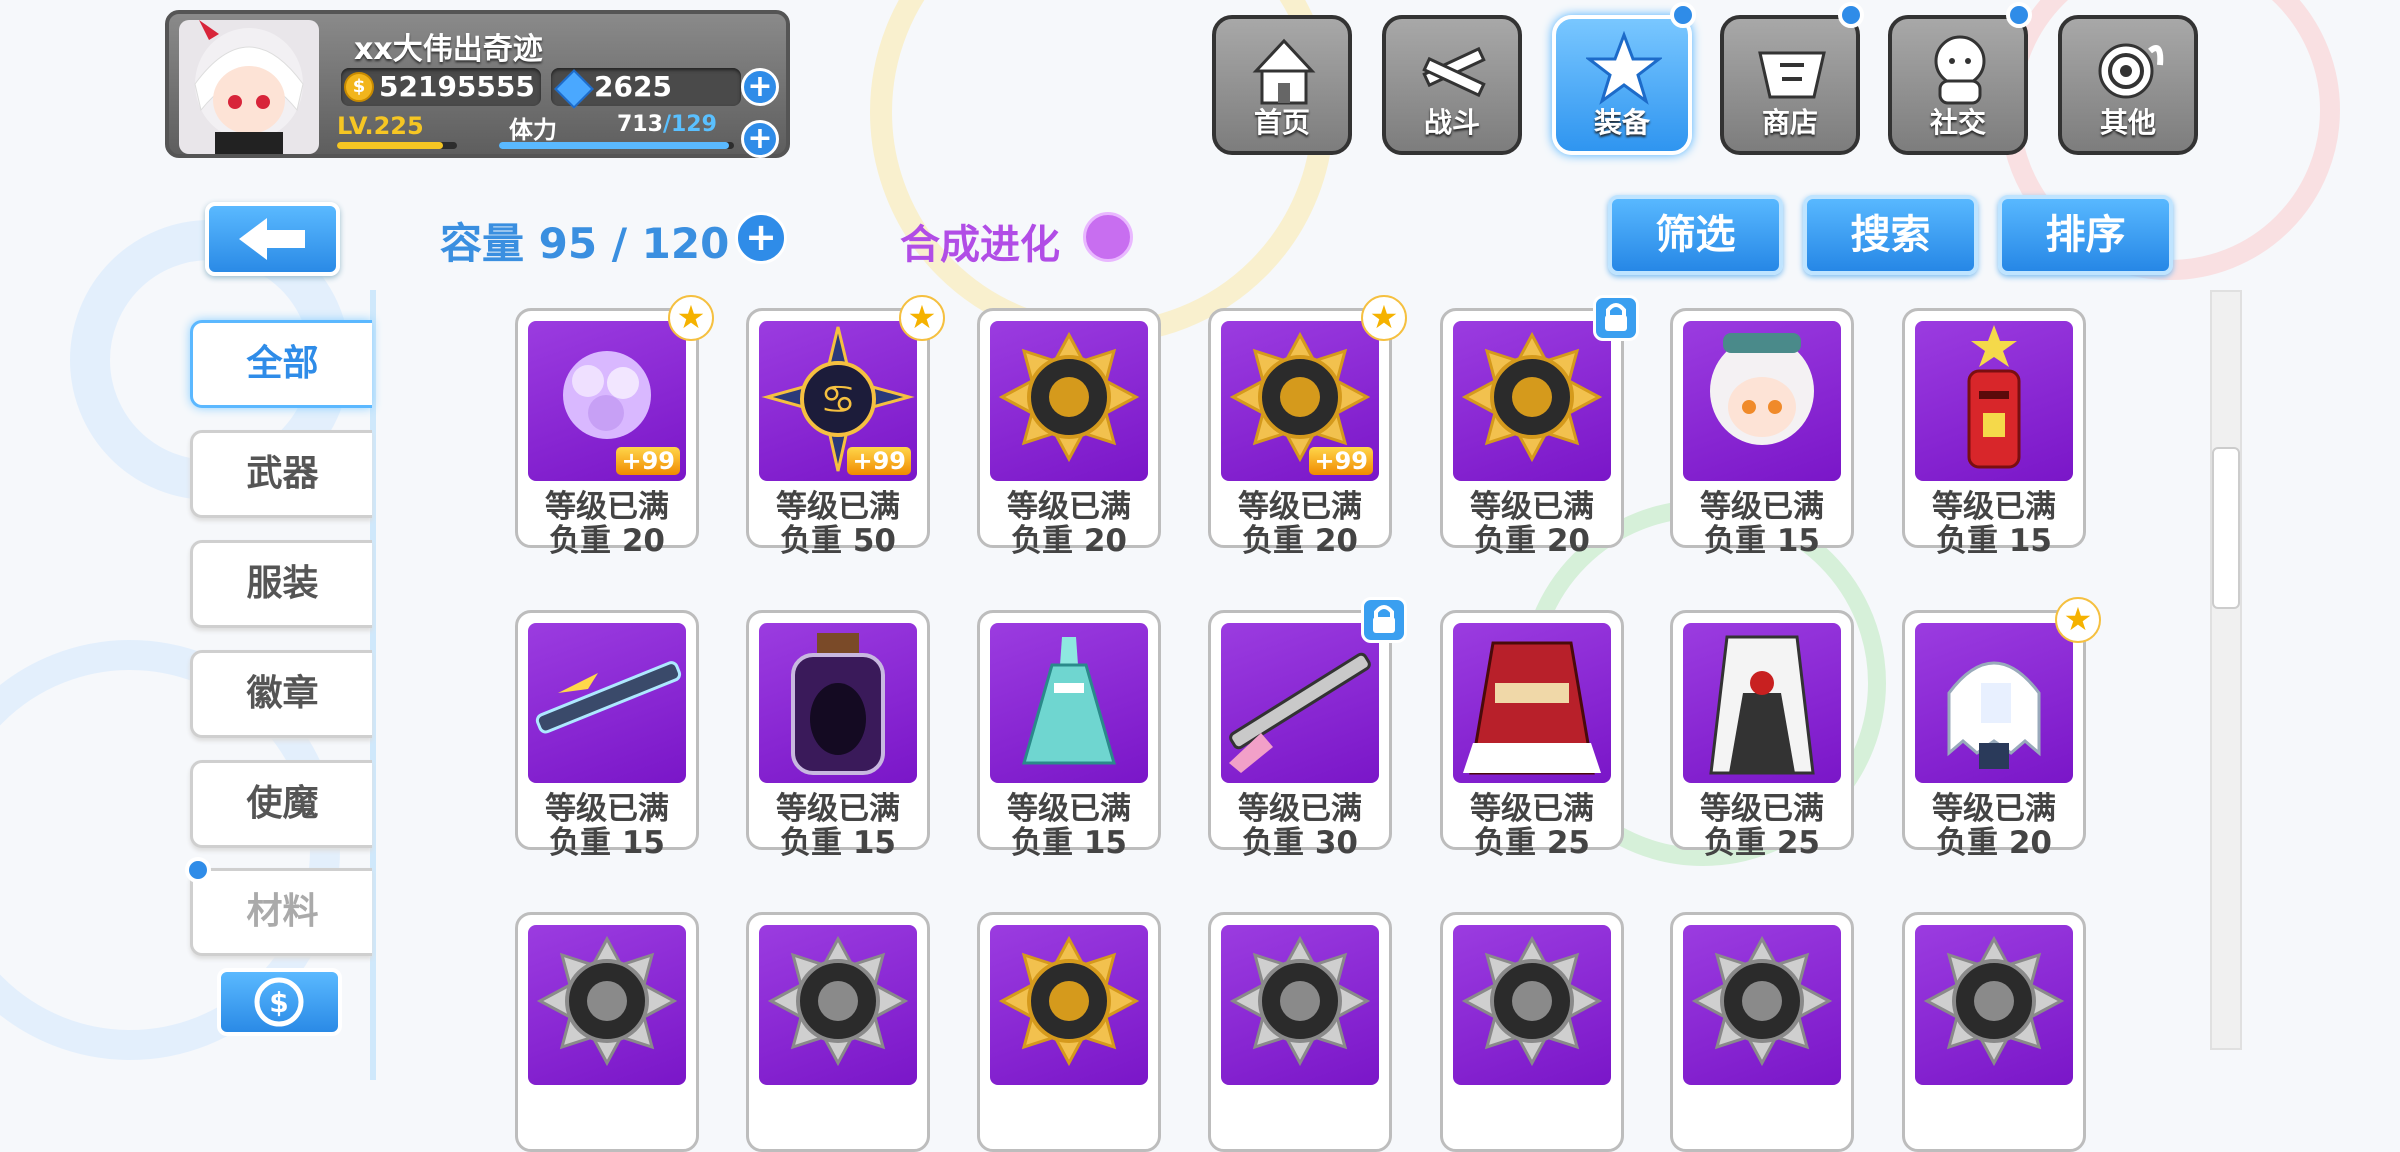  I want to click on nav-settings: 其他, so click(2128, 85).